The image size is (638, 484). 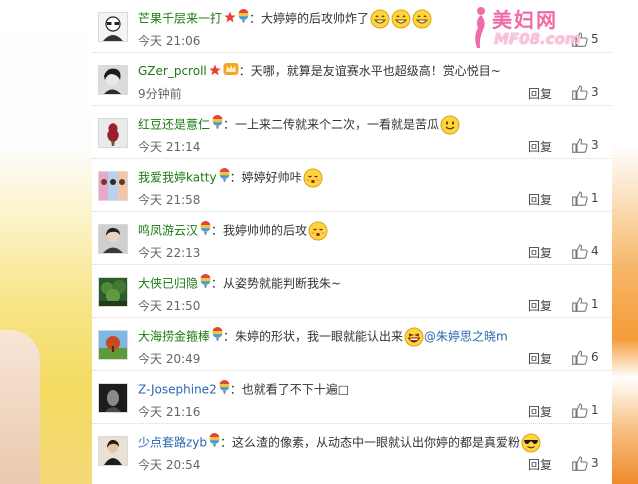 What do you see at coordinates (466, 337) in the screenshot?
I see `mention-link: @朱婷思之晓m` at bounding box center [466, 337].